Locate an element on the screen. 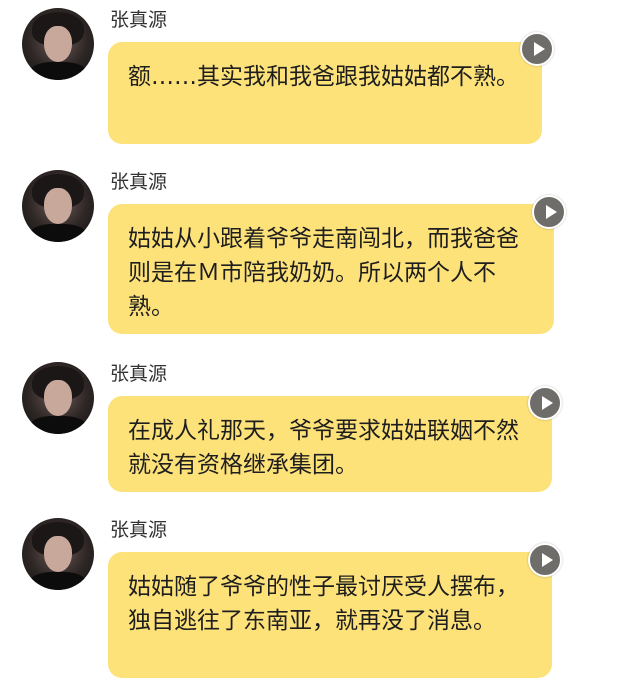 Image resolution: width=640 pixels, height=689 pixels. message-bubble: 姑姑随了爷爷的性子最讨厌受人摆布，独自逃往了东南亚，就再没了消息。 is located at coordinates (330, 615).